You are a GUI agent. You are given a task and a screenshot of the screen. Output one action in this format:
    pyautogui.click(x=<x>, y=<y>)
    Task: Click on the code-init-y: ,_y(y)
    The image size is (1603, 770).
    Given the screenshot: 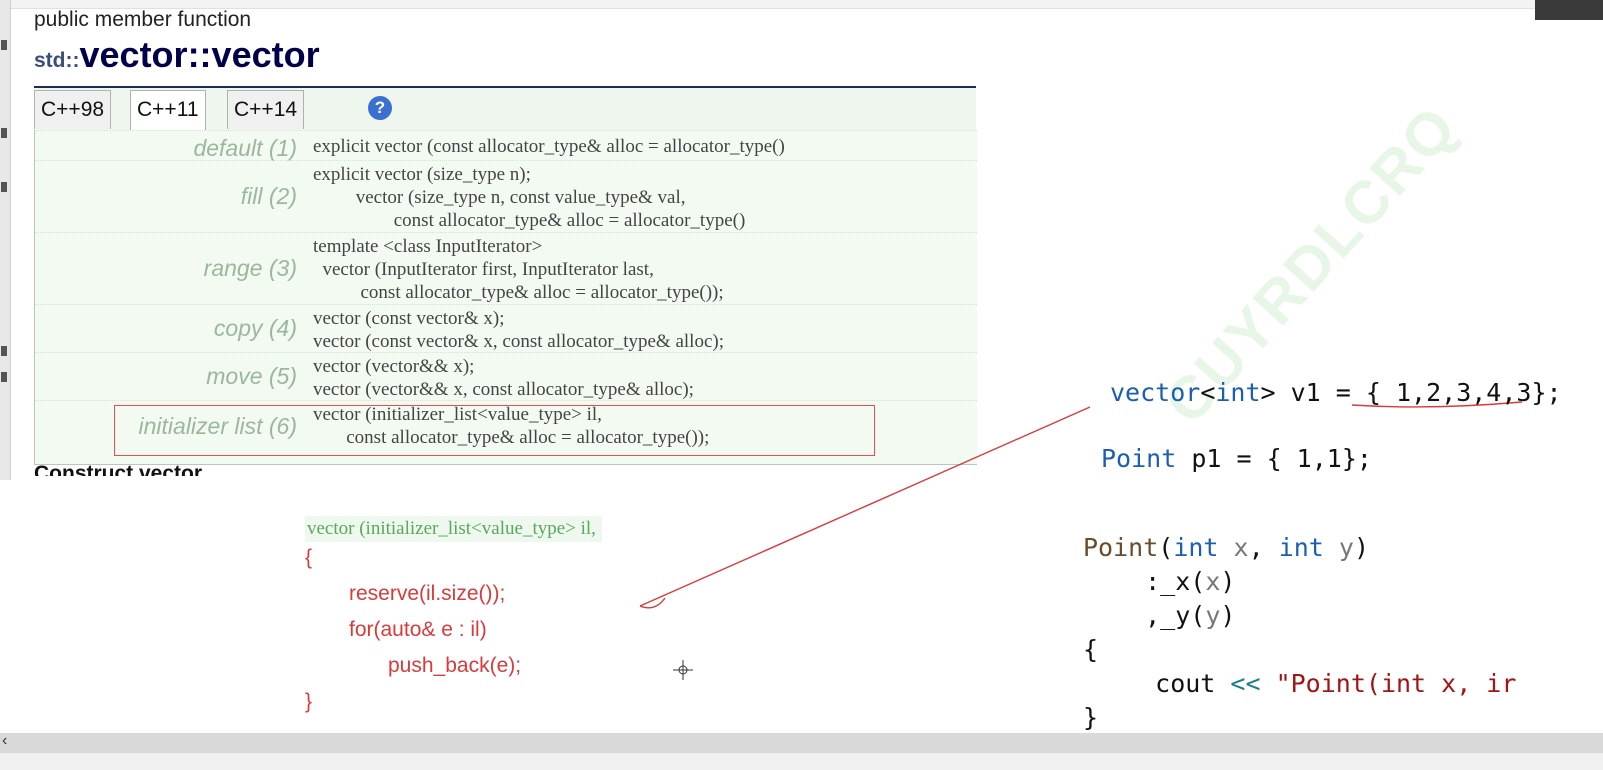 What is the action you would take?
    pyautogui.click(x=1175, y=615)
    